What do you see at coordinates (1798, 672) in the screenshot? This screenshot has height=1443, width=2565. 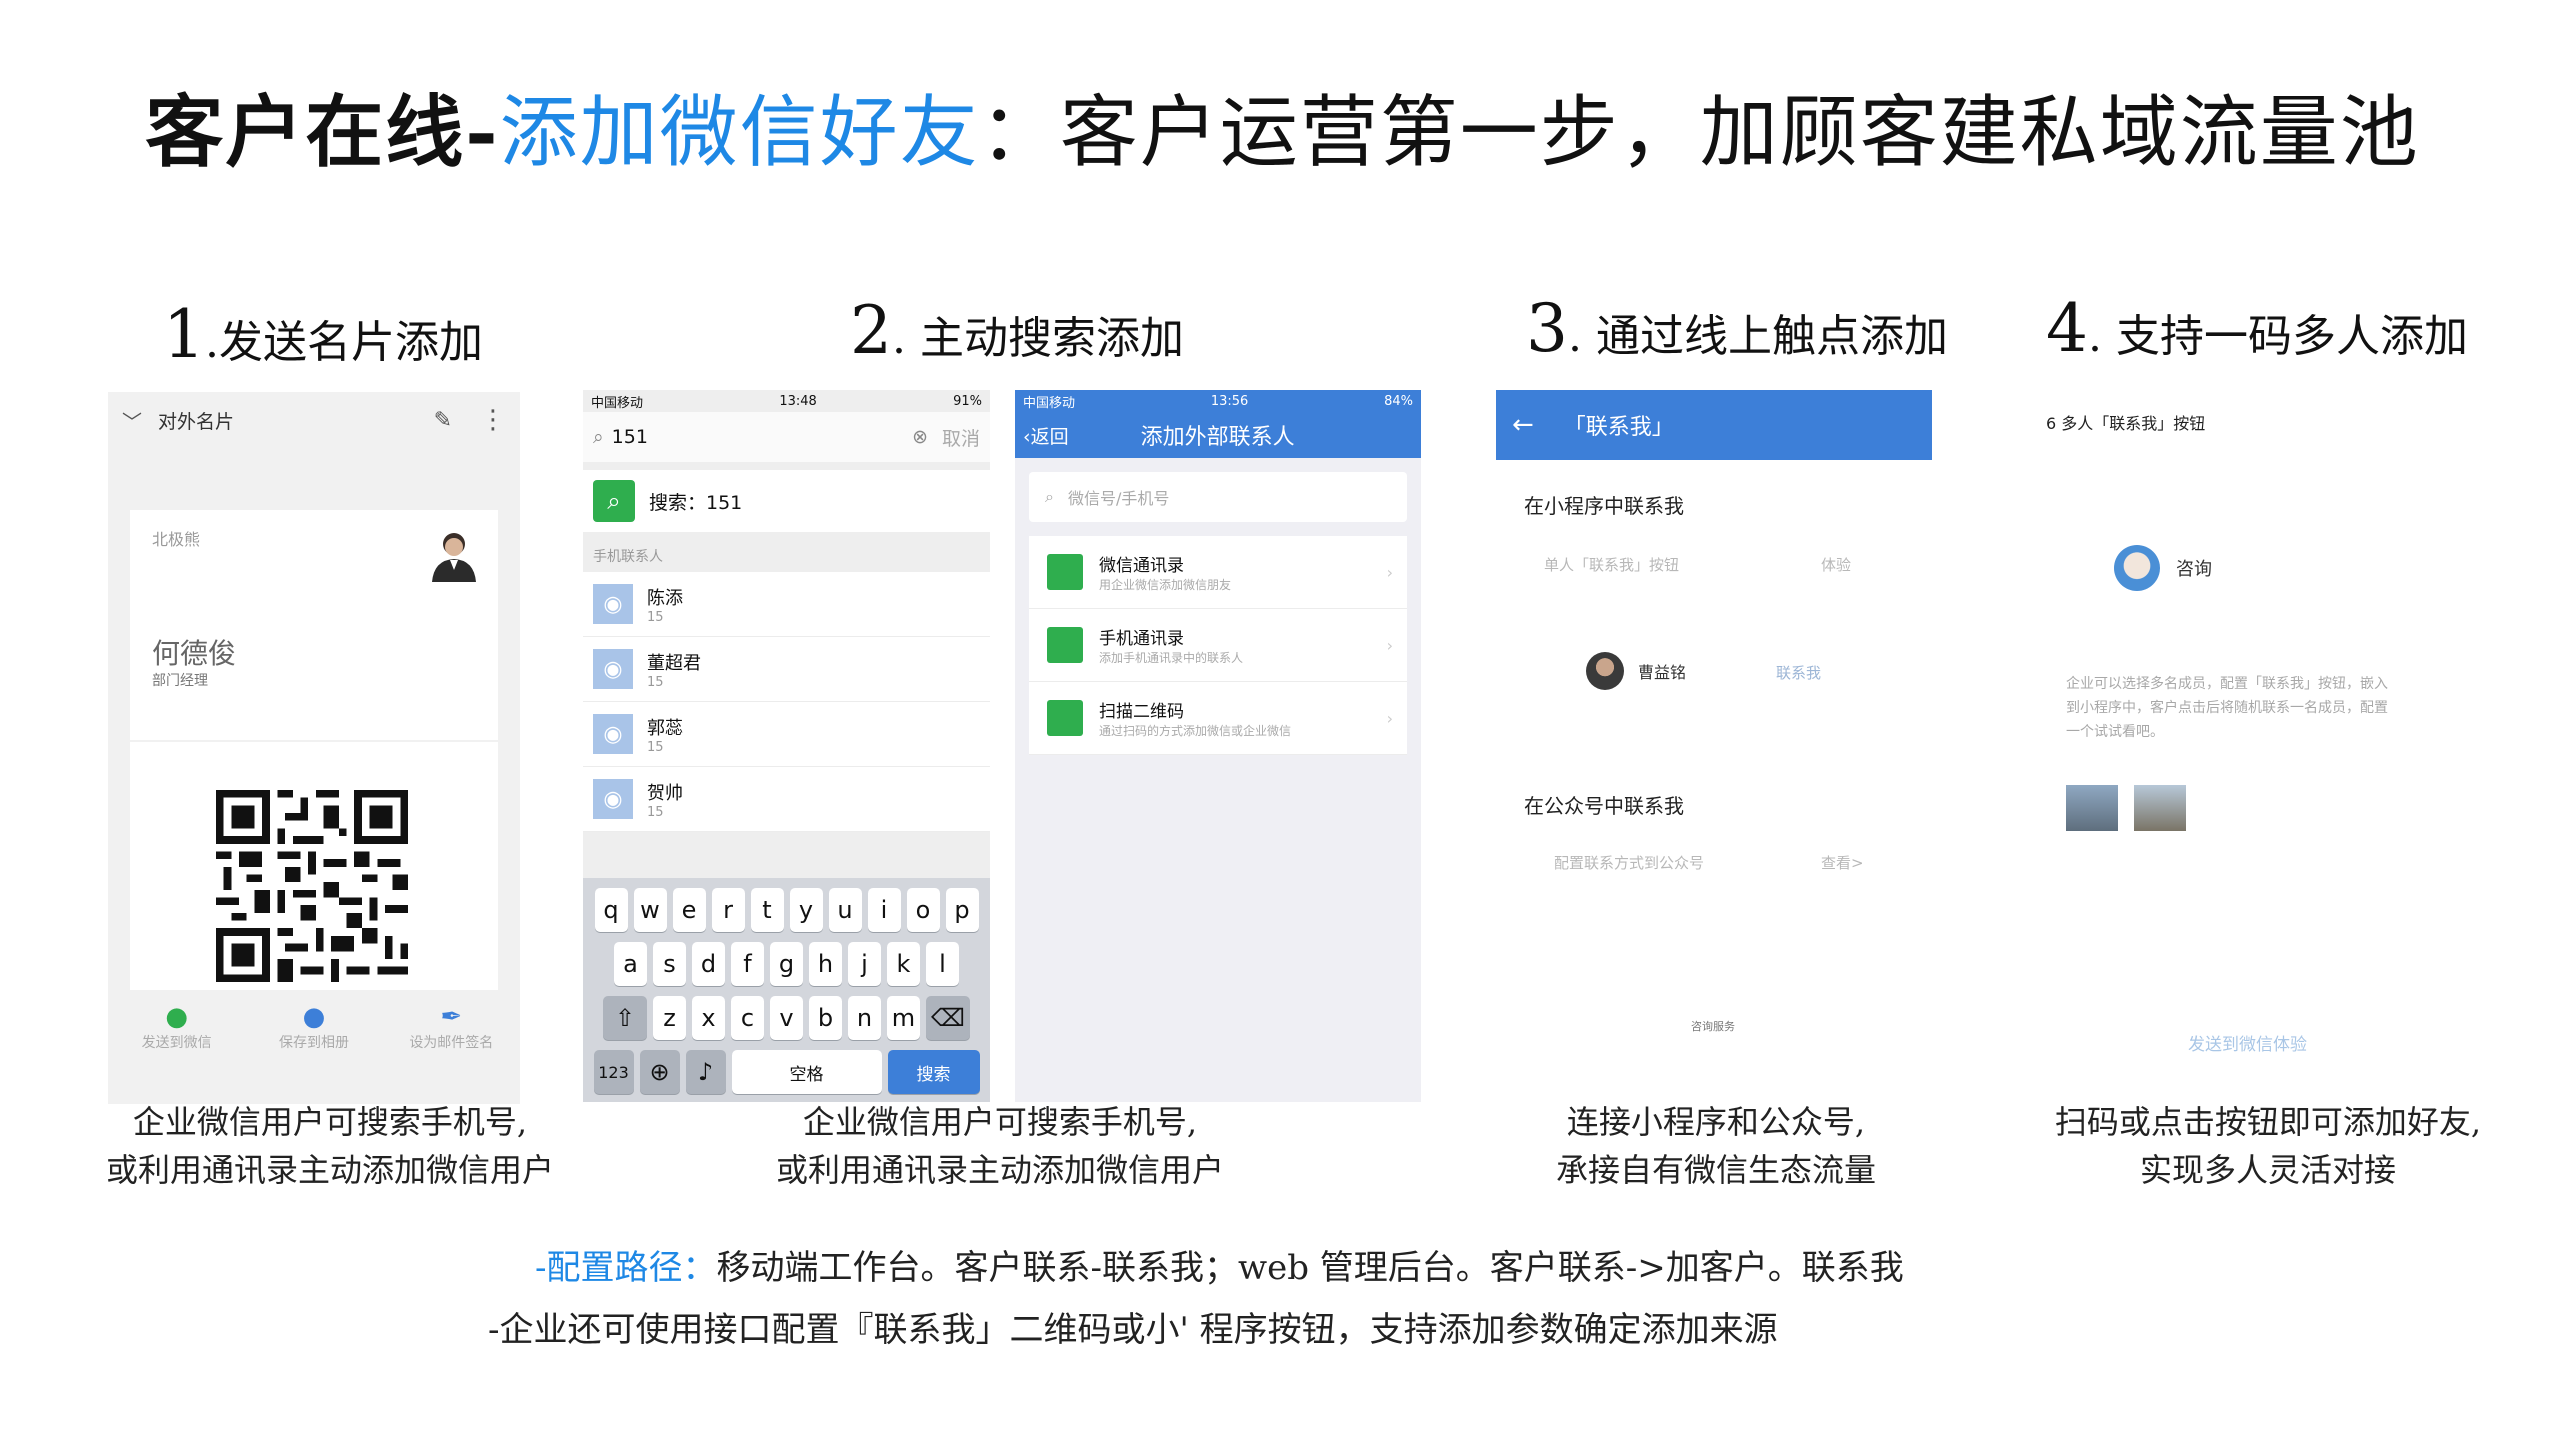 I see `contact-me-button: 联系我` at bounding box center [1798, 672].